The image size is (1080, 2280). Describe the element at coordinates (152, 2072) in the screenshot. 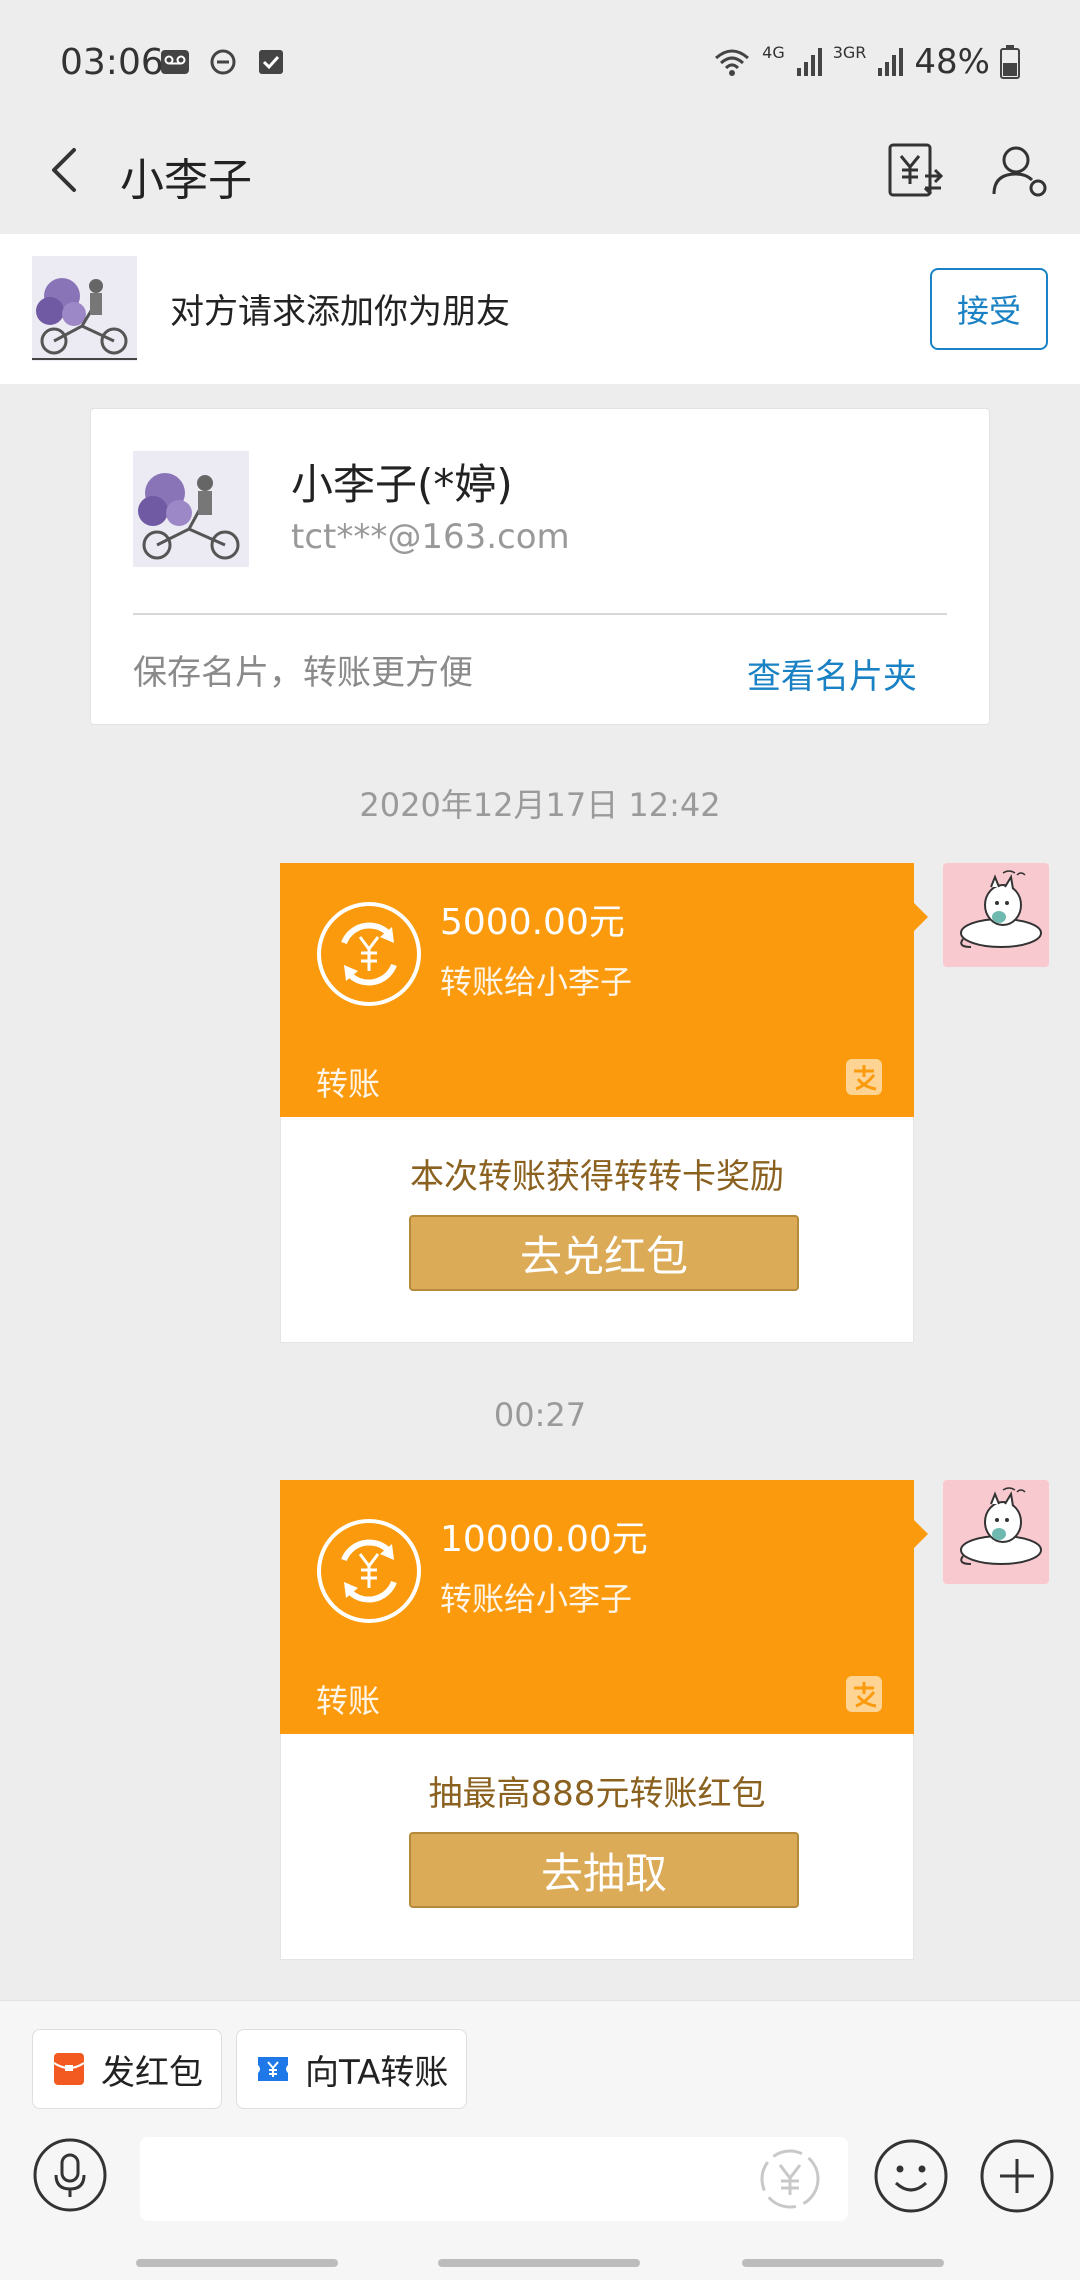

I see `red-packet-label: 发红包` at that location.